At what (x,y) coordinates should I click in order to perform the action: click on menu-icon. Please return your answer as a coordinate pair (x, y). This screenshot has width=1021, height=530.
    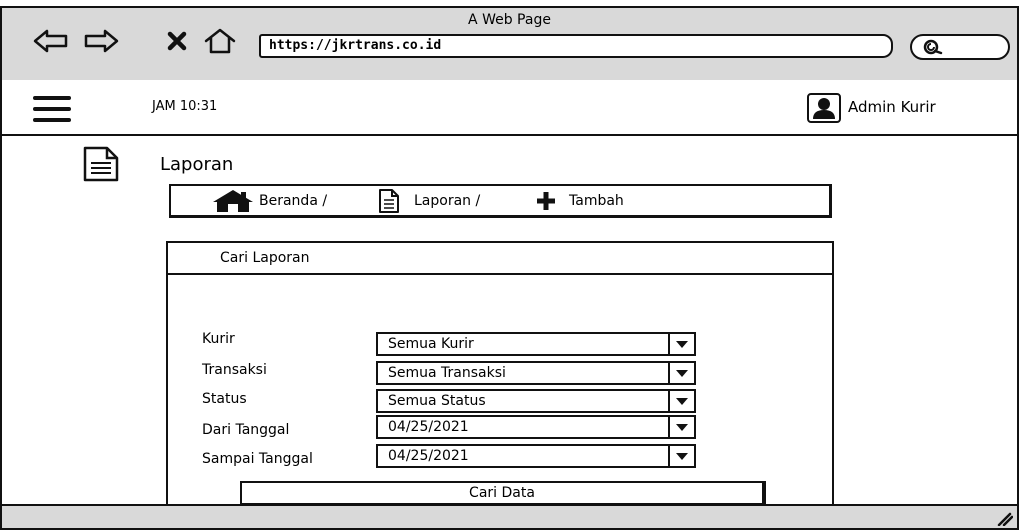
    Looking at the image, I should click on (52, 109).